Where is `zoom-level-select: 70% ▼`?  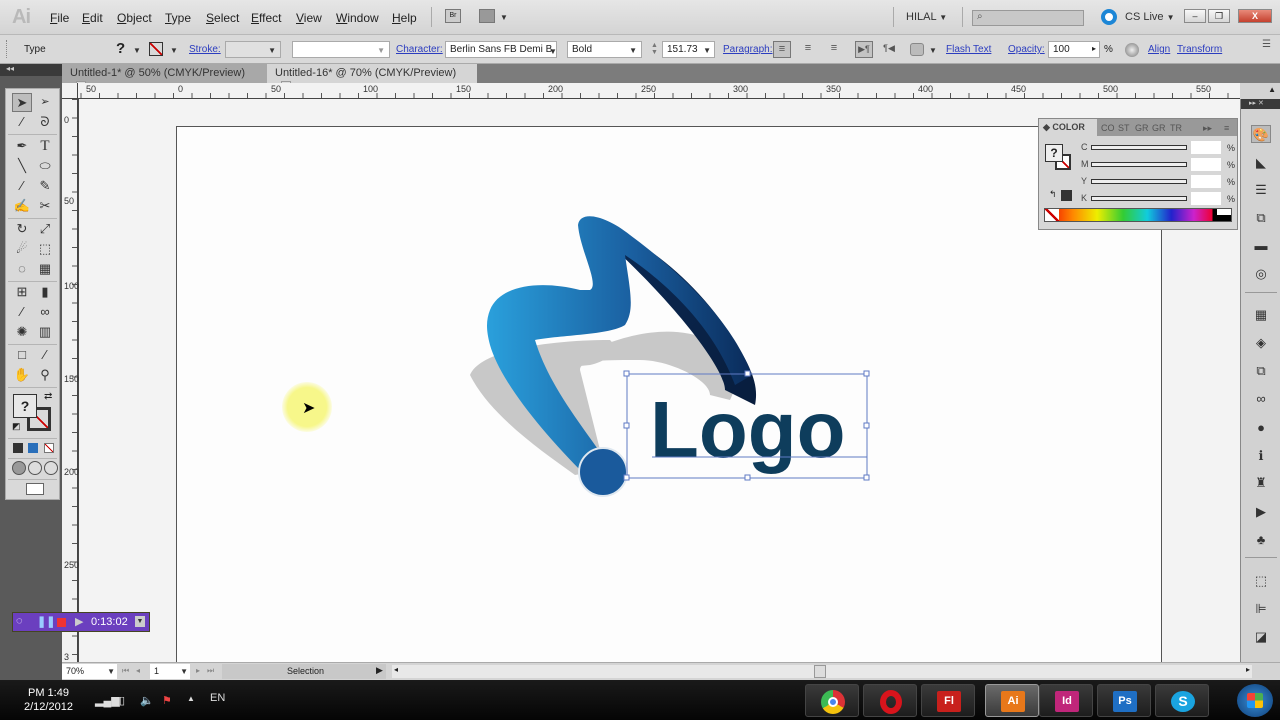
zoom-level-select: 70% ▼ is located at coordinates (89, 671).